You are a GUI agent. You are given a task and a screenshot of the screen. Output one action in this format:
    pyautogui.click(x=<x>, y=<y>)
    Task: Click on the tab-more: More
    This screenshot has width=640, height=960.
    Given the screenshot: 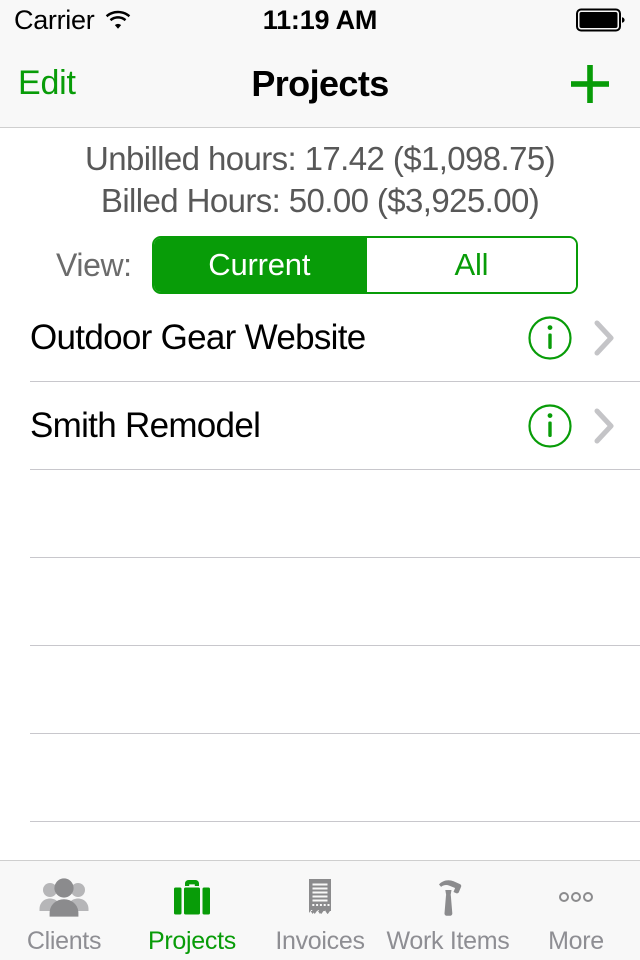 What is the action you would take?
    pyautogui.click(x=576, y=910)
    